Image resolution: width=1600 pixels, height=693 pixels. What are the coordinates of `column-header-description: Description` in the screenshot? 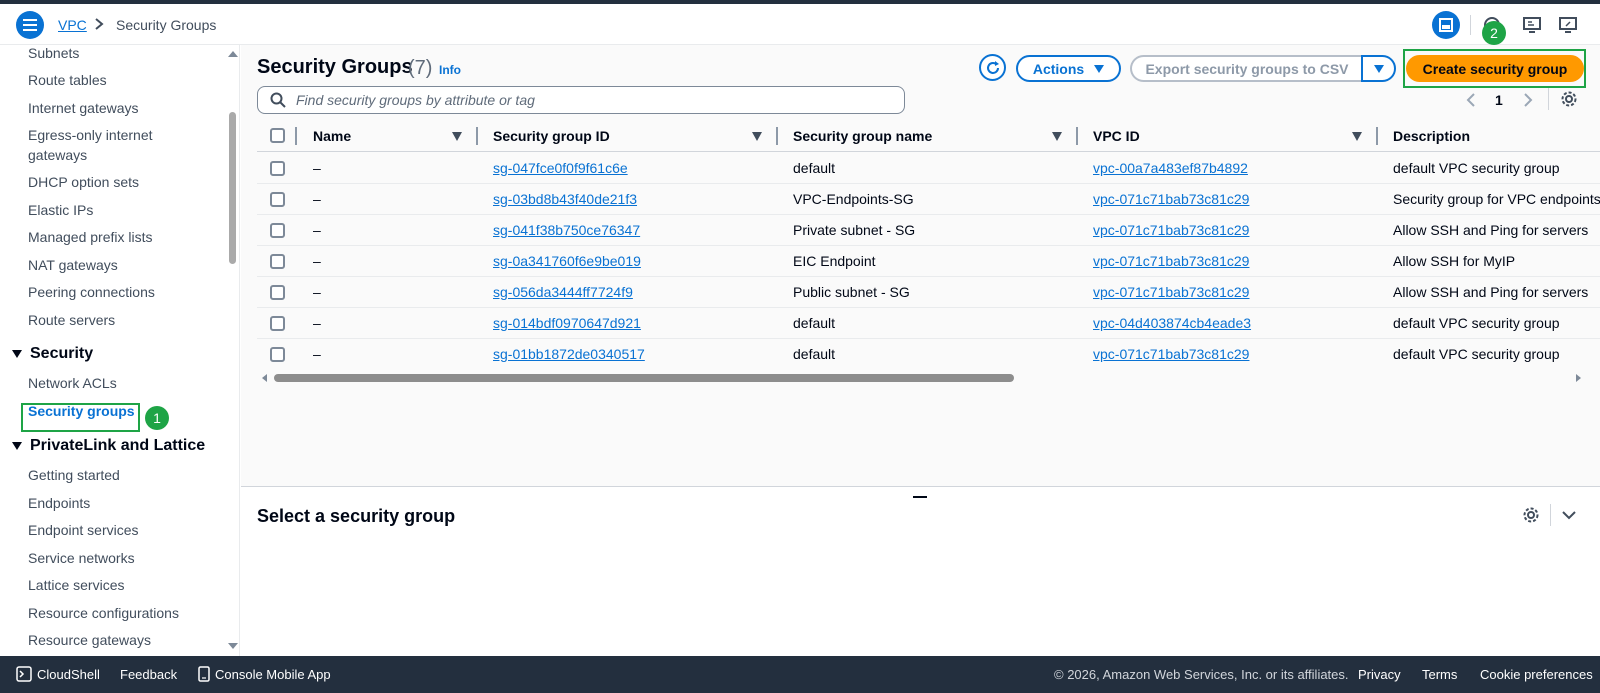 It's located at (1431, 136).